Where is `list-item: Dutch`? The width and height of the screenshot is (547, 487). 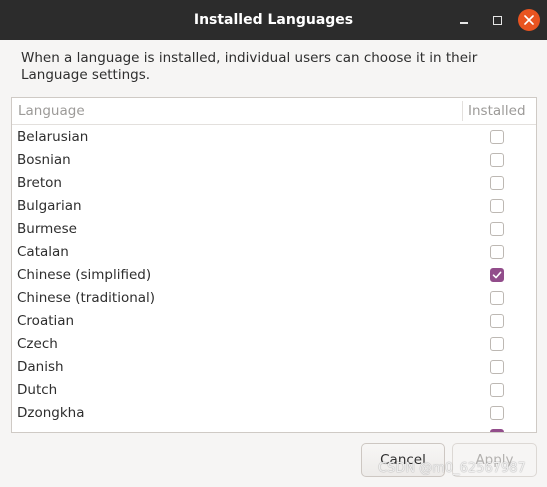
list-item: Dutch is located at coordinates (274, 390).